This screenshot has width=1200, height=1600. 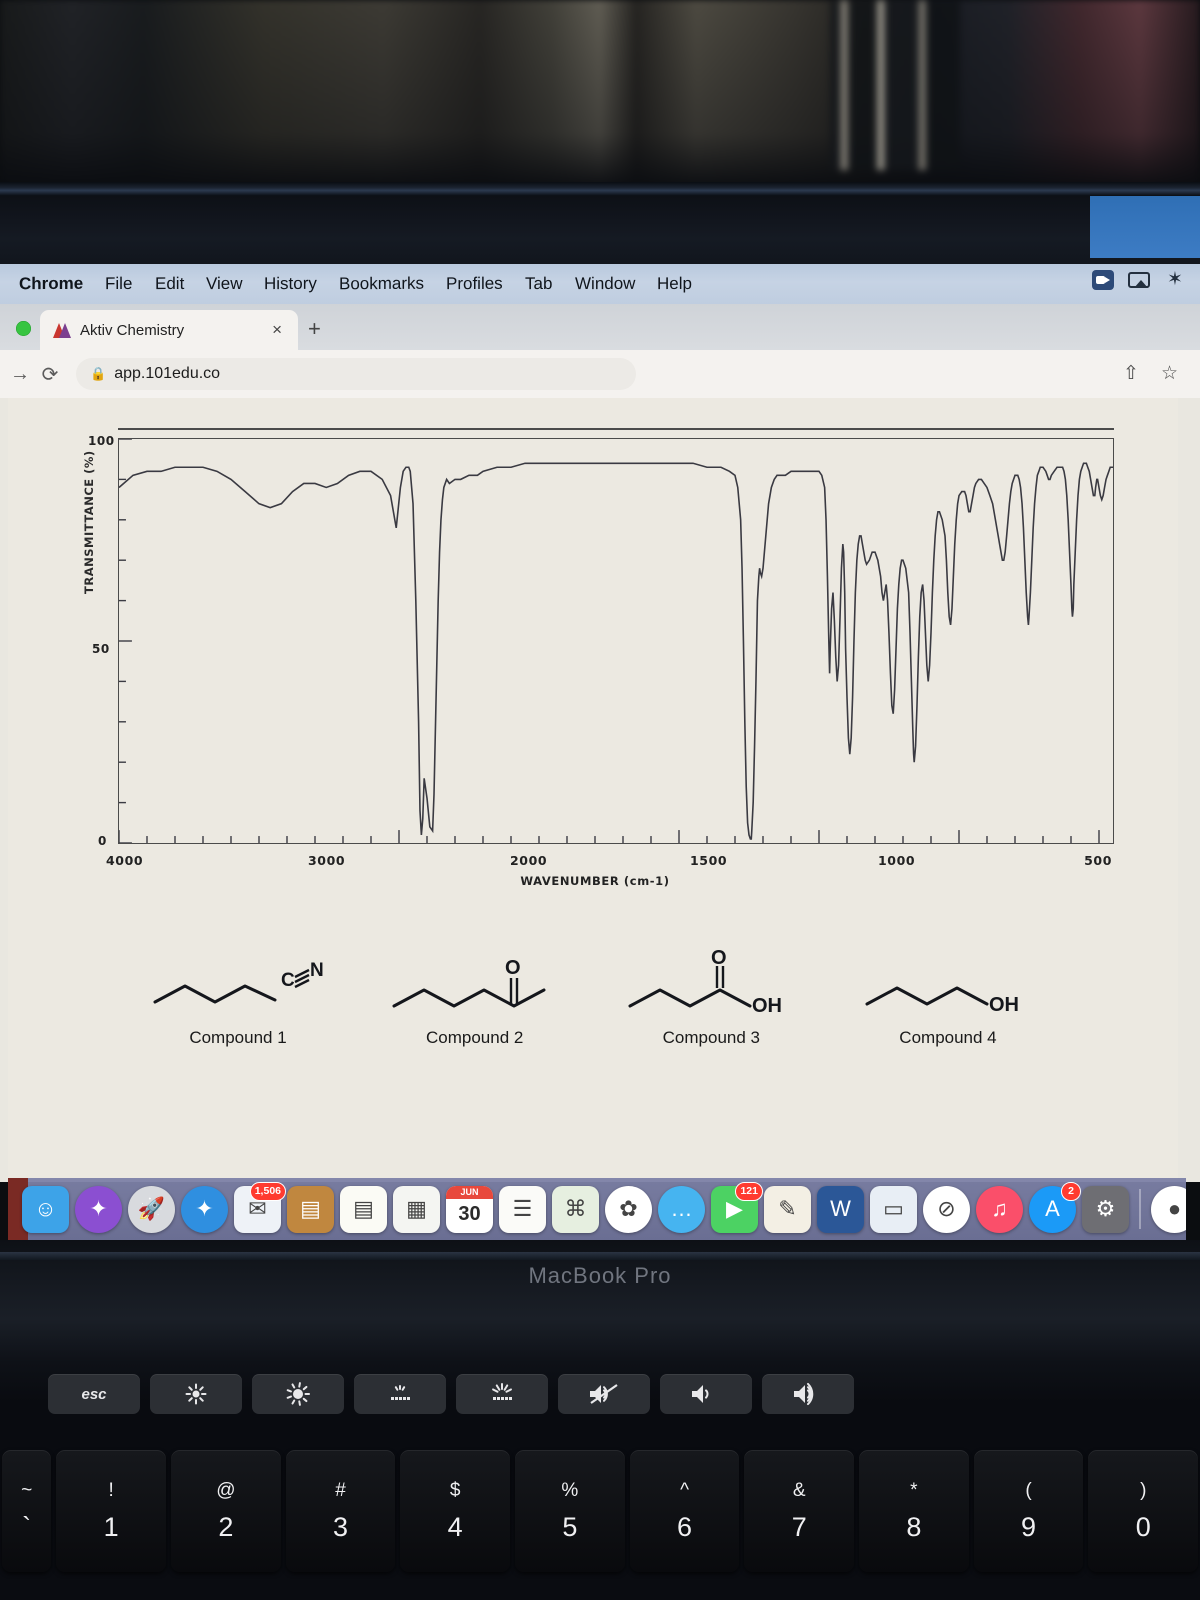 I want to click on volume-up-key, so click(x=808, y=1394).